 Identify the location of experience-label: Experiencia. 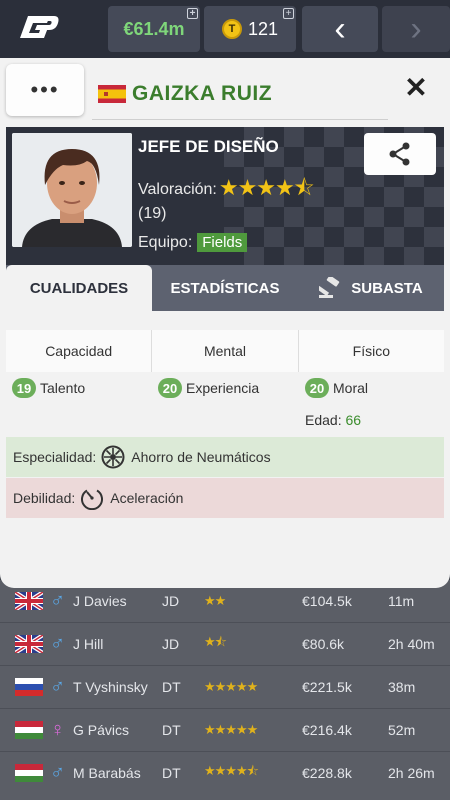
(223, 388).